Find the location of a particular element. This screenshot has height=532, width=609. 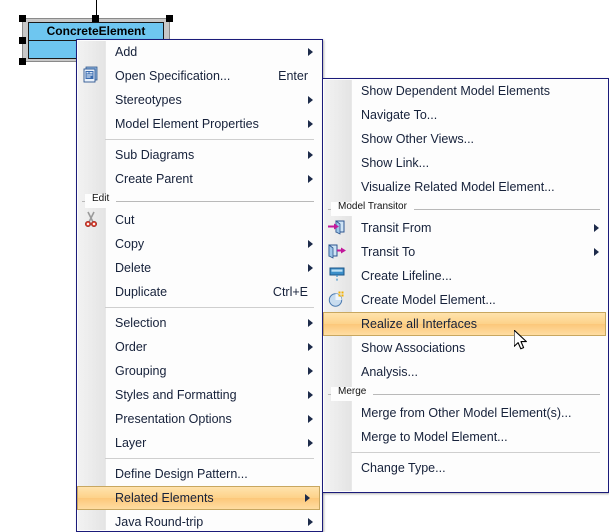

menu-item-label: Show Dependent Model Elements is located at coordinates (456, 91).